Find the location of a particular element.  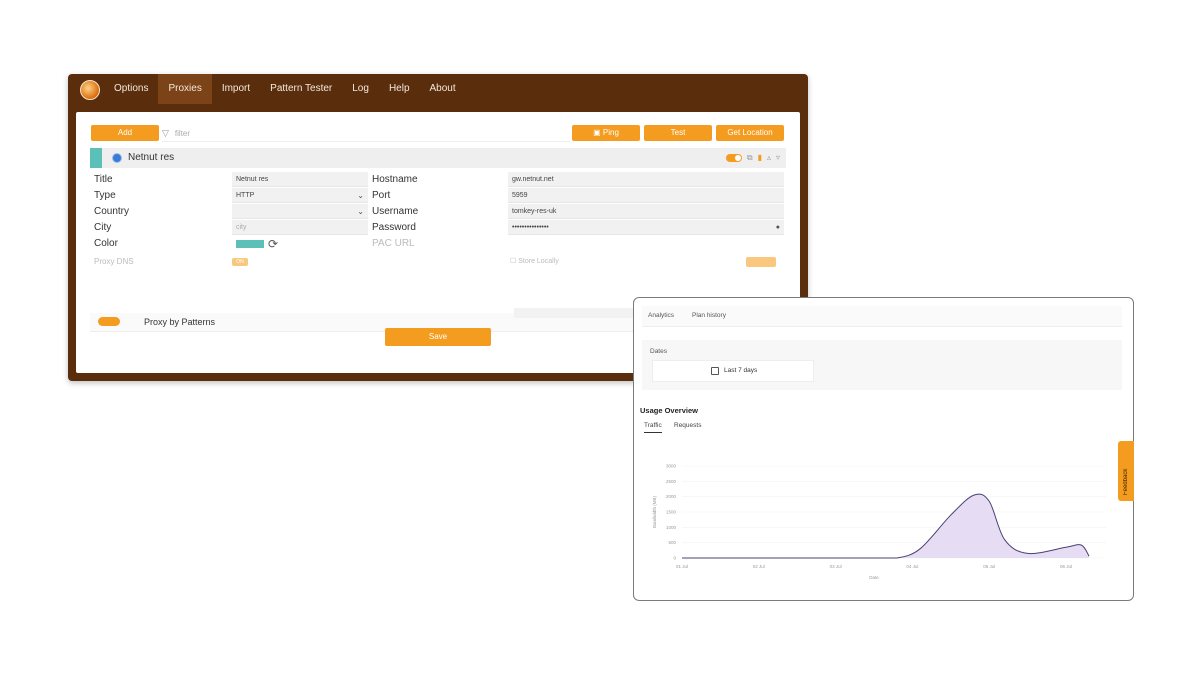

y-tick-label: 1000 is located at coordinates (671, 527).